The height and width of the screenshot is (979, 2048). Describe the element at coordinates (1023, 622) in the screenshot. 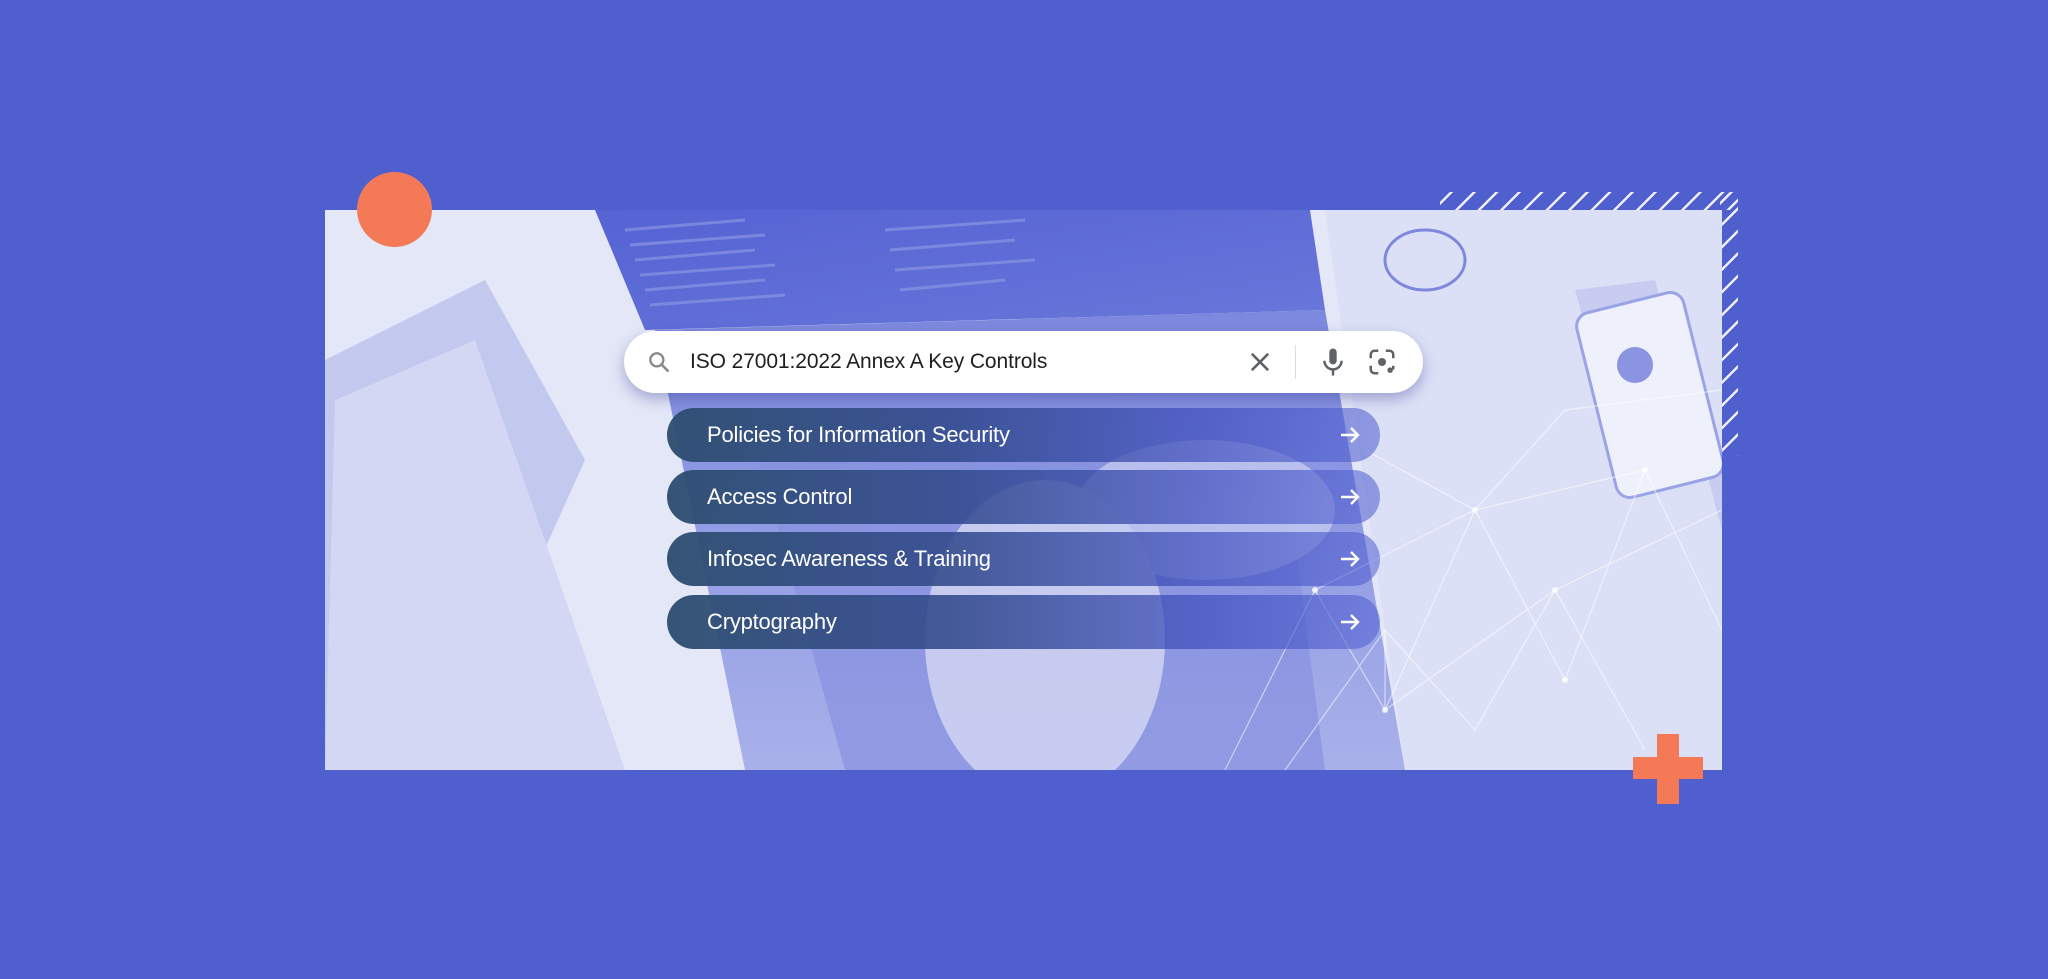

I see `suggestion-item: Cryptography` at that location.